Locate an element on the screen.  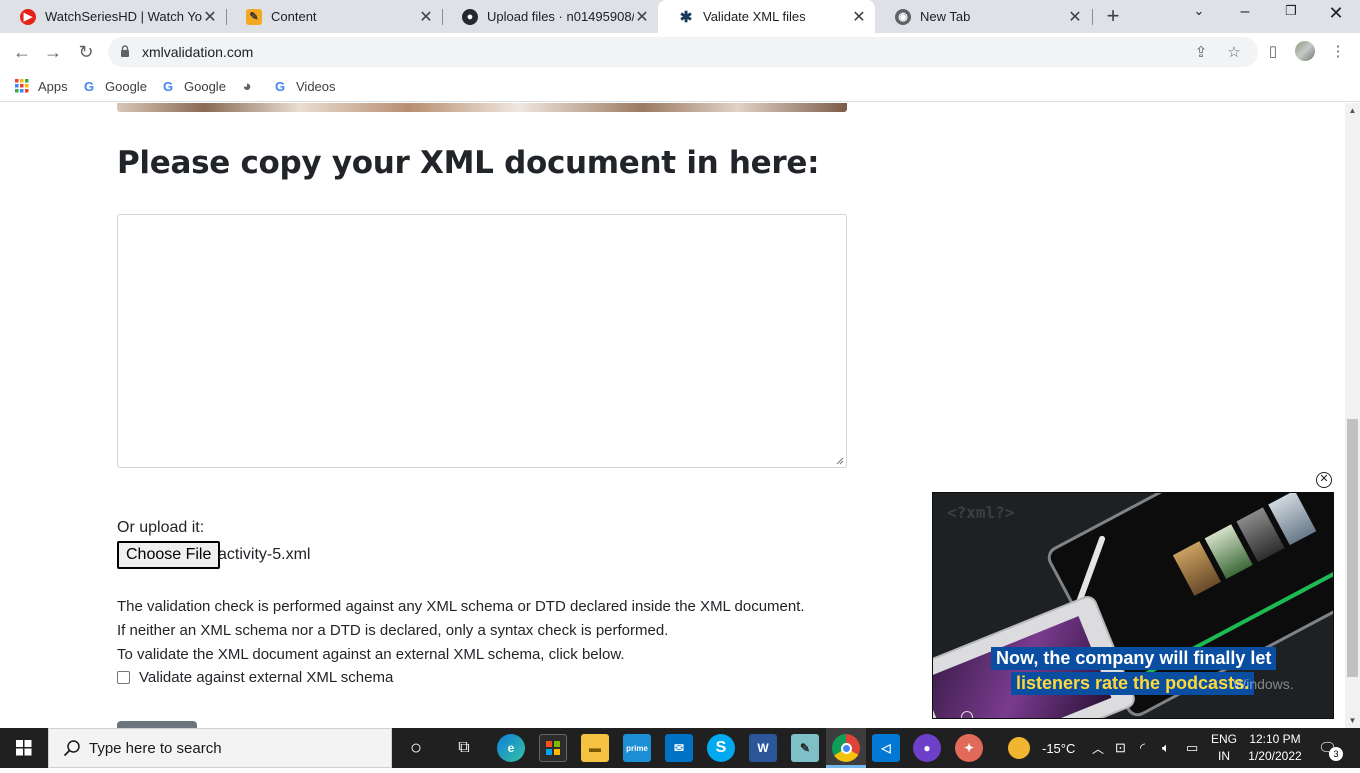
task-view-icon: ⧉ is located at coordinates (464, 748).